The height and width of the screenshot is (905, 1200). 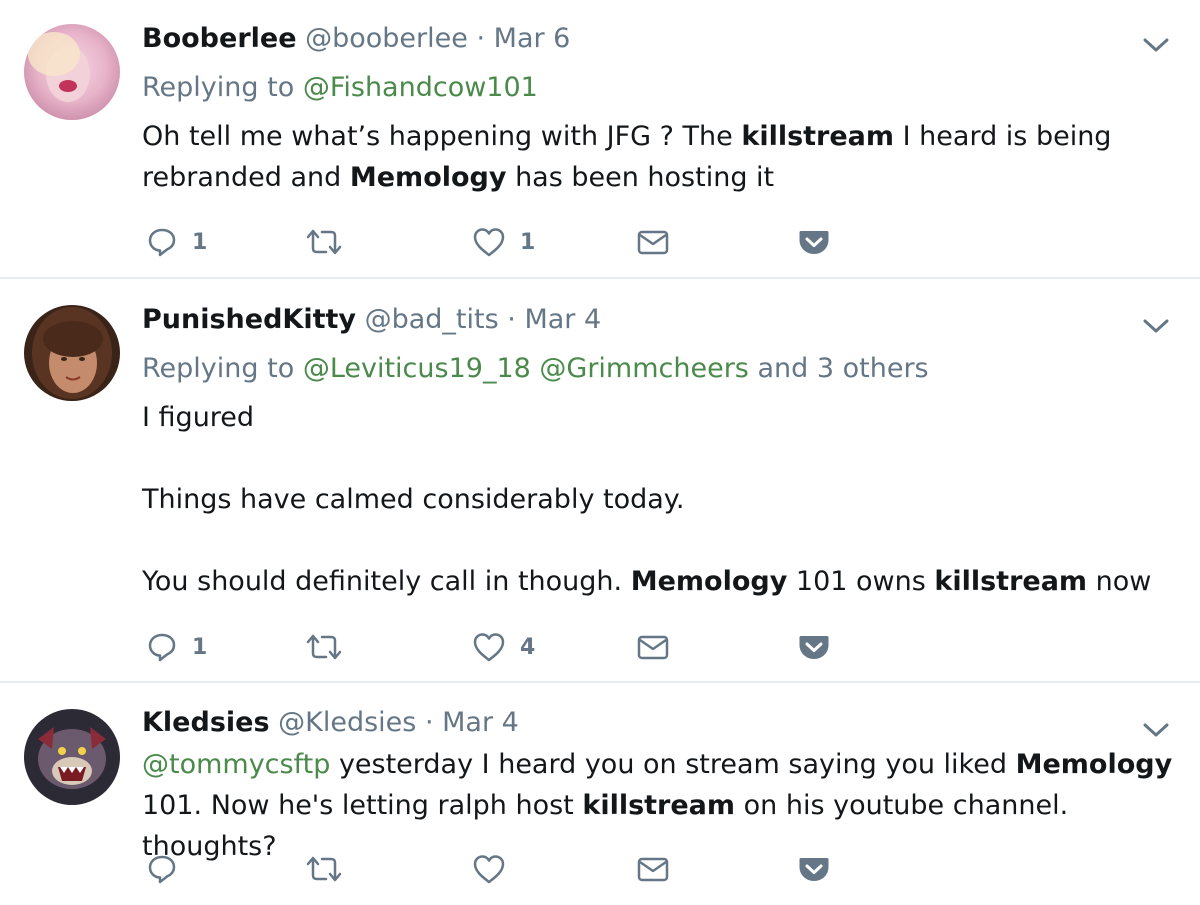 I want to click on display-name: Kledsies, so click(x=206, y=722).